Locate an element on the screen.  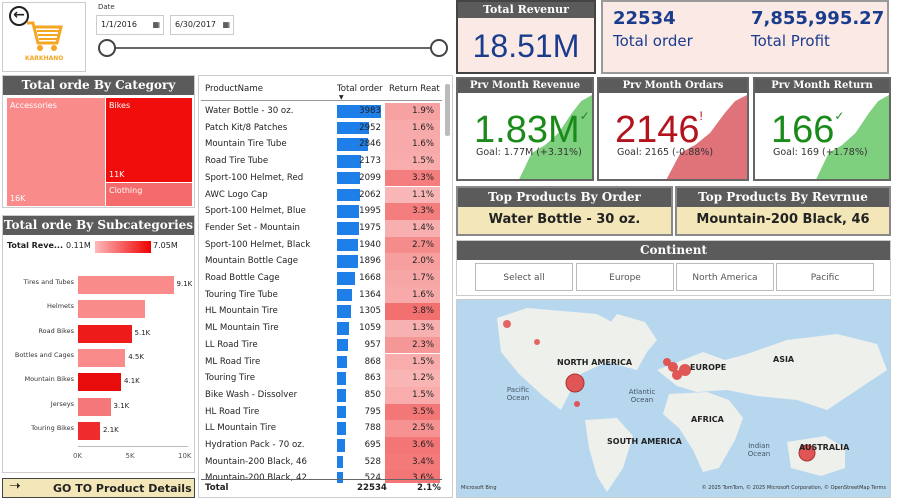
order-cell: 1364 is located at coordinates (359, 295).